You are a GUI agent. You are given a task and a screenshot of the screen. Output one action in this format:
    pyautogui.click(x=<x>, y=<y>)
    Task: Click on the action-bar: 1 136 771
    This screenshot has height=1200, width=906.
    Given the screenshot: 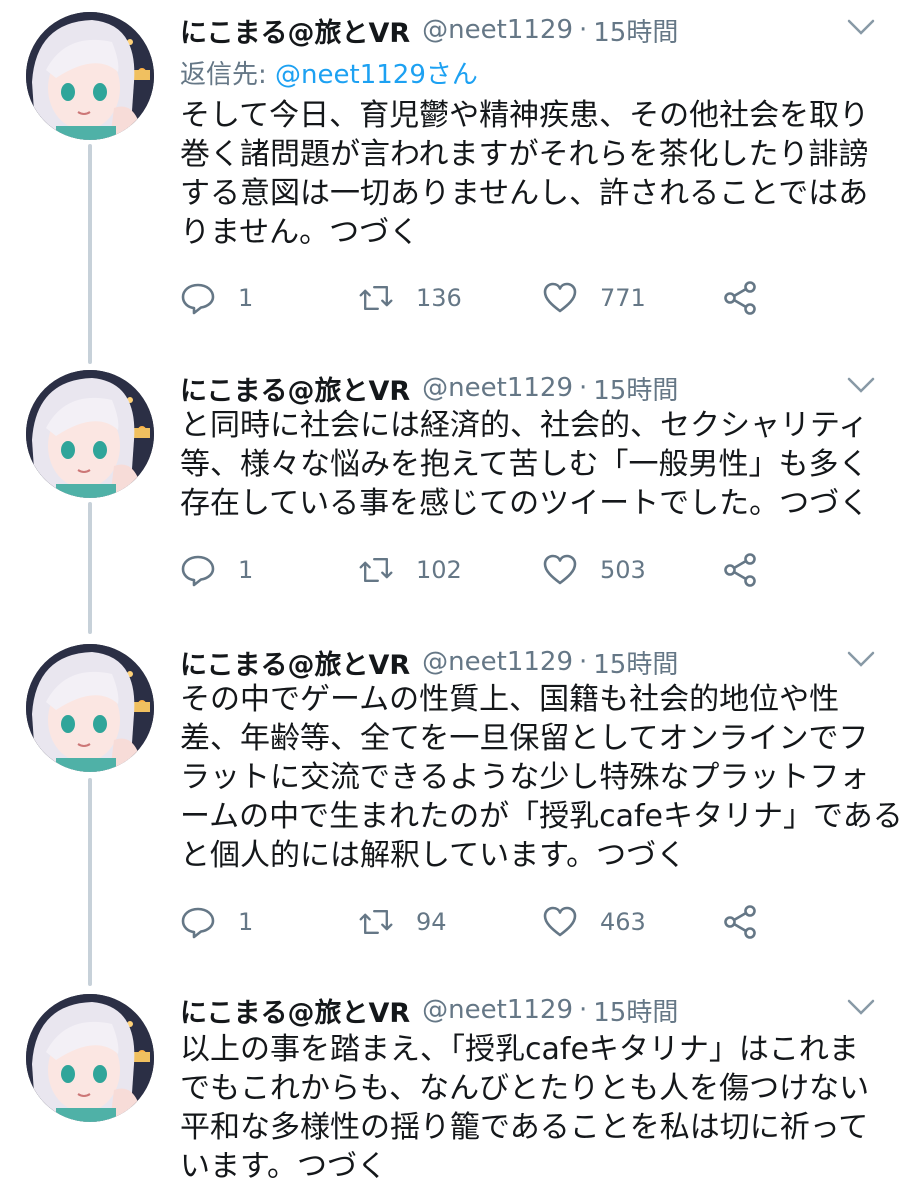 What is the action you would take?
    pyautogui.click(x=490, y=298)
    